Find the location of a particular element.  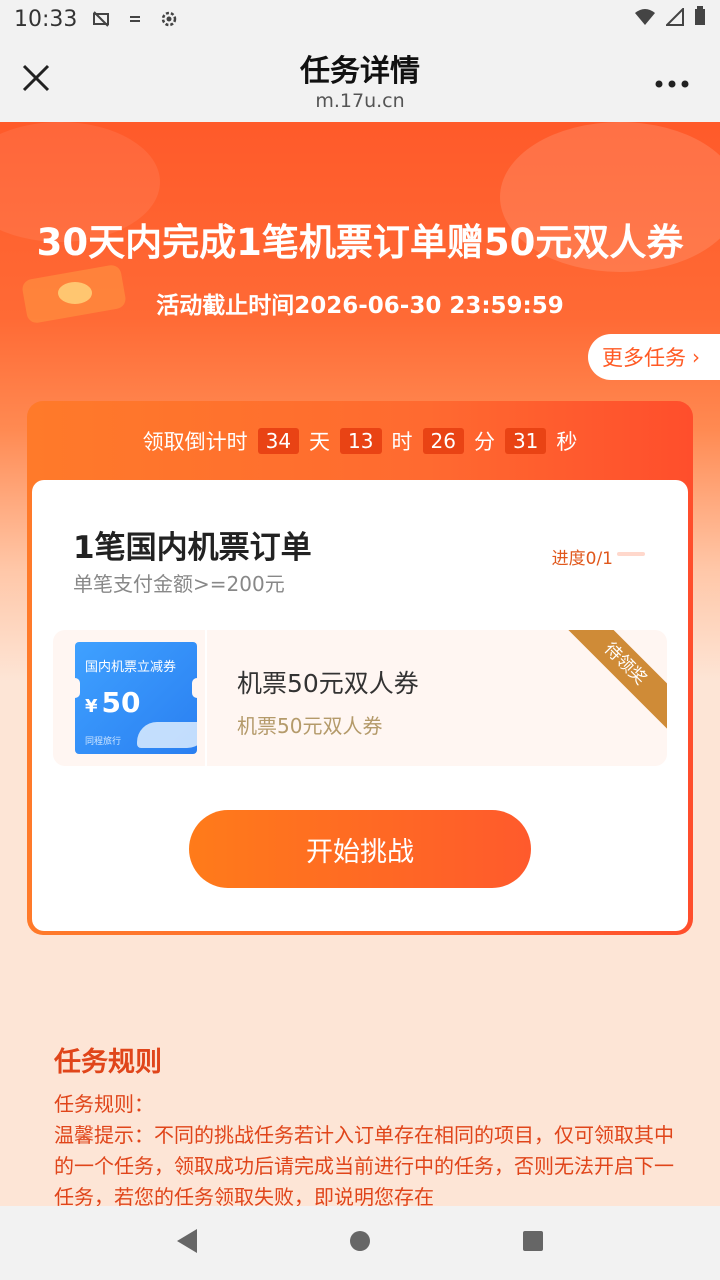

countdown-hours-unit: 时 is located at coordinates (402, 442).